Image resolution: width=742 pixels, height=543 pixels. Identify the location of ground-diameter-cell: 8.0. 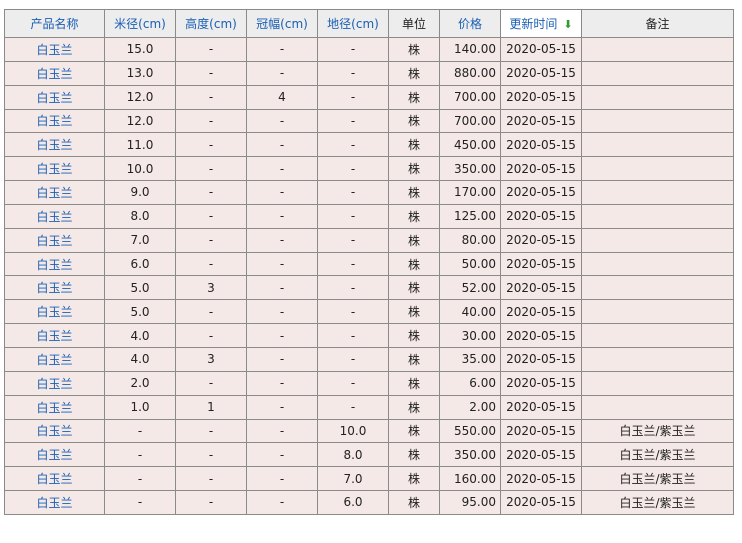
(353, 455).